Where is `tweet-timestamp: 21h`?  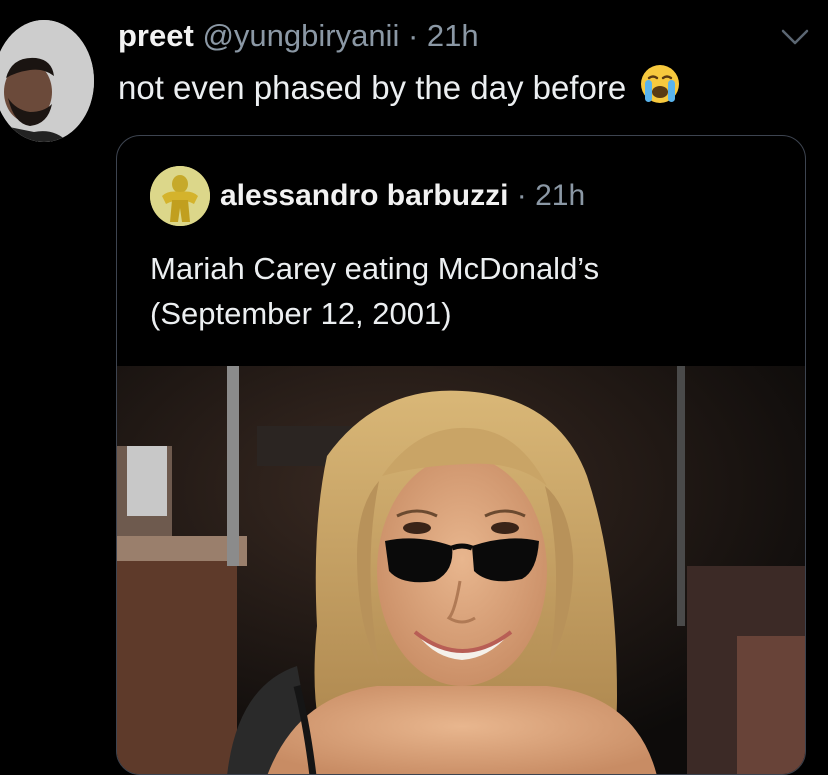
tweet-timestamp: 21h is located at coordinates (453, 35).